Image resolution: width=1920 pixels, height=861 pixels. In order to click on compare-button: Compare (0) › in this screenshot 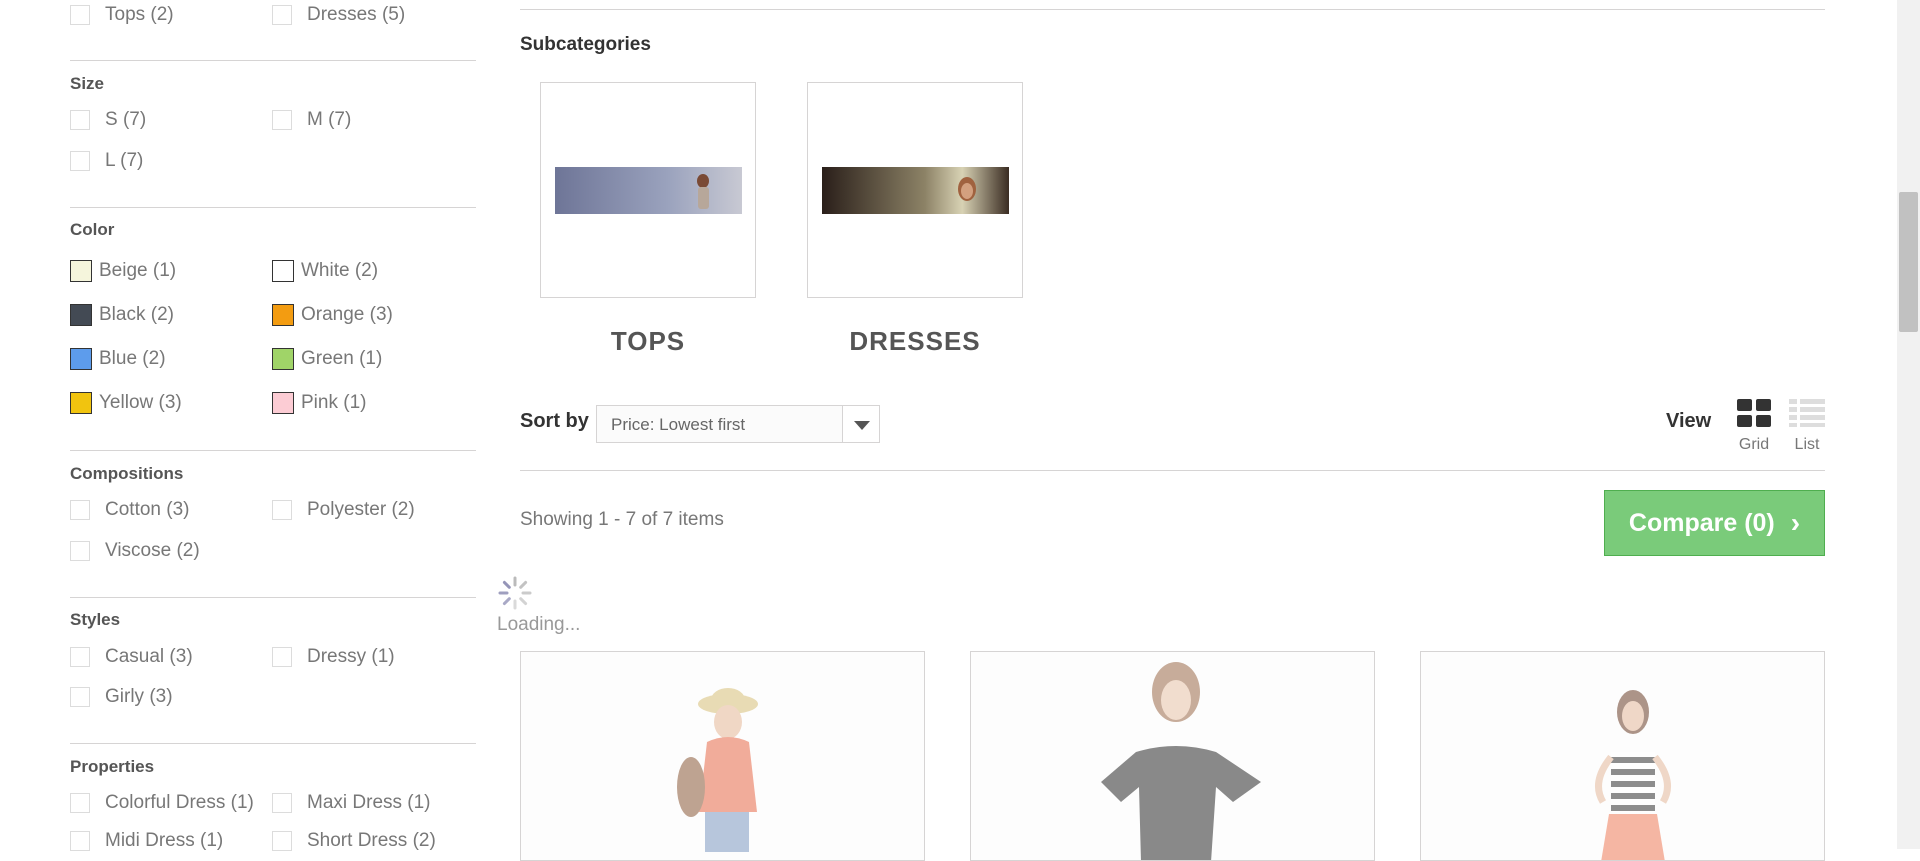, I will do `click(1714, 523)`.